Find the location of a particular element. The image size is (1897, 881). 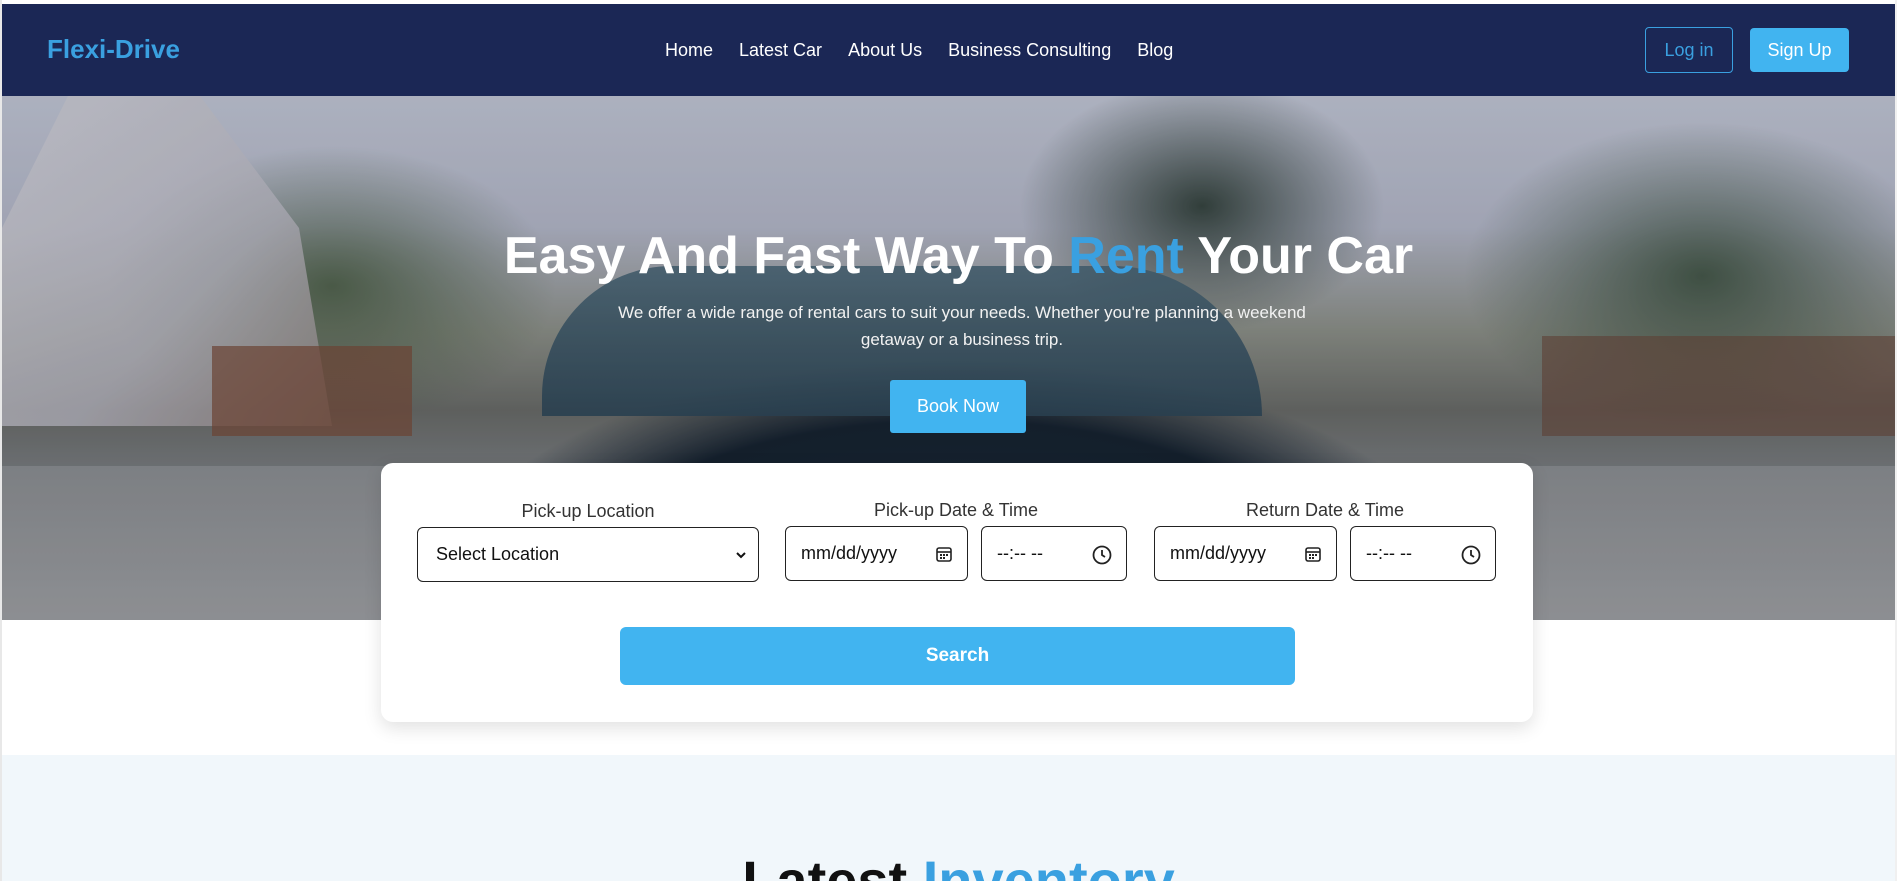

return-date-input: mm/dd/yyyy is located at coordinates (1245, 553).